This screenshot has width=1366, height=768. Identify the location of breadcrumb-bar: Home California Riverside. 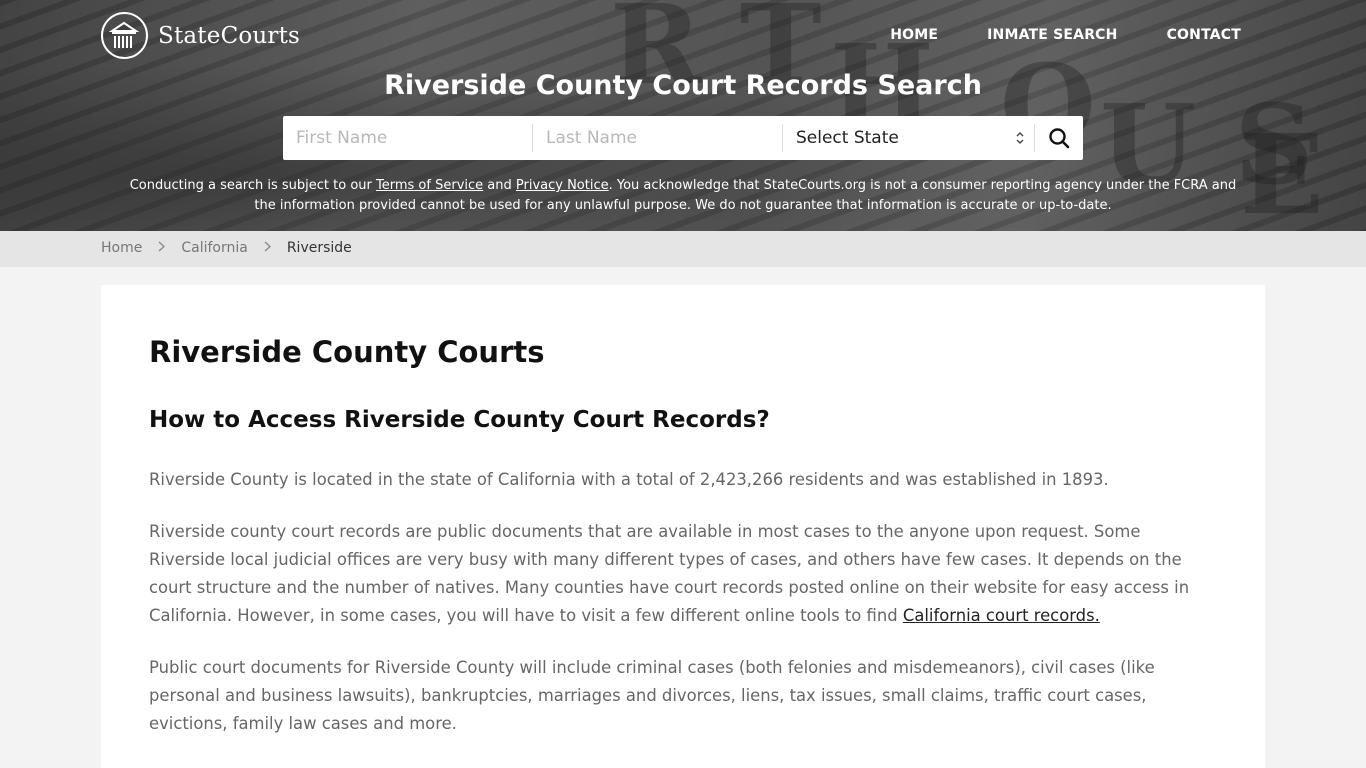
(683, 249).